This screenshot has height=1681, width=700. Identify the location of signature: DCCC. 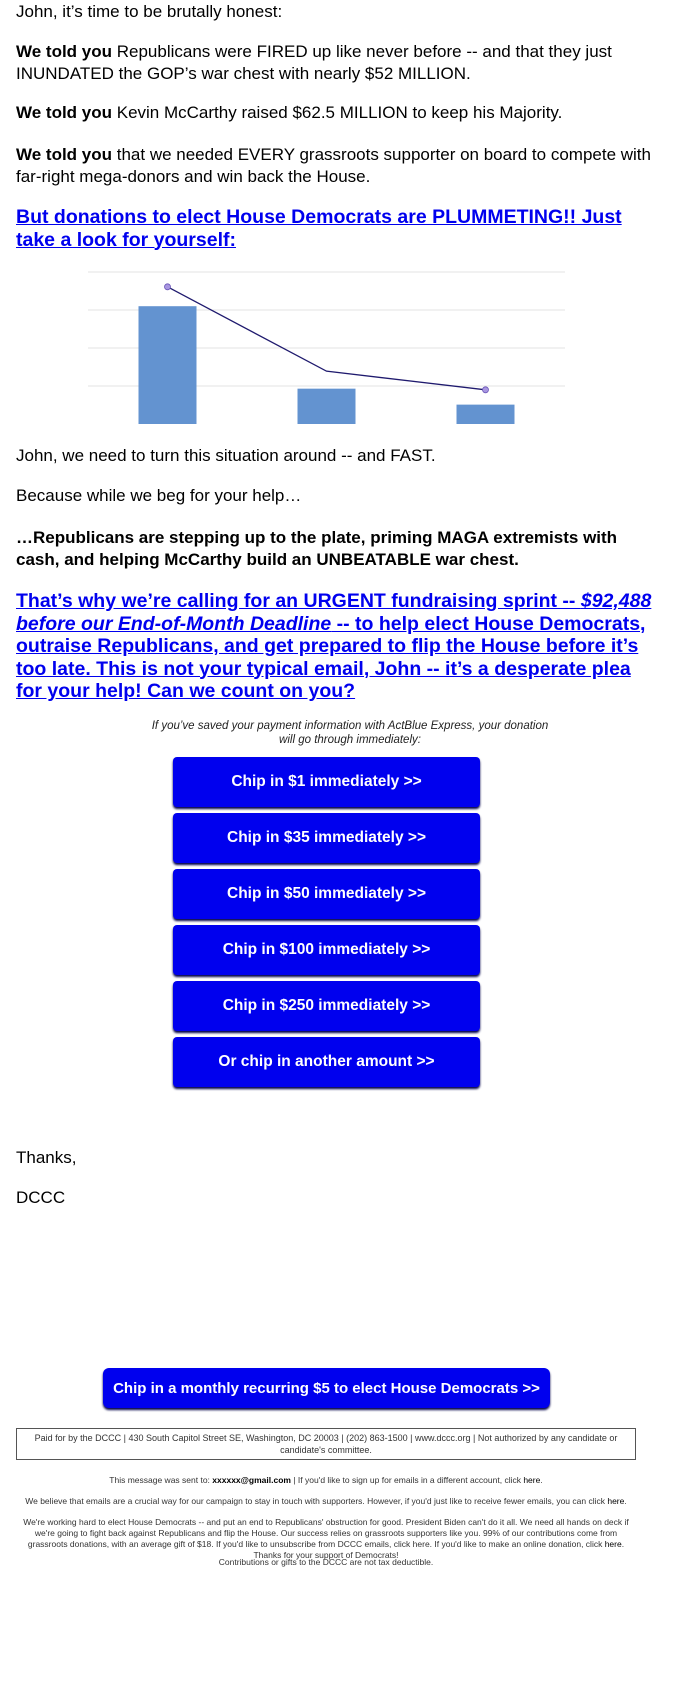
(41, 1197).